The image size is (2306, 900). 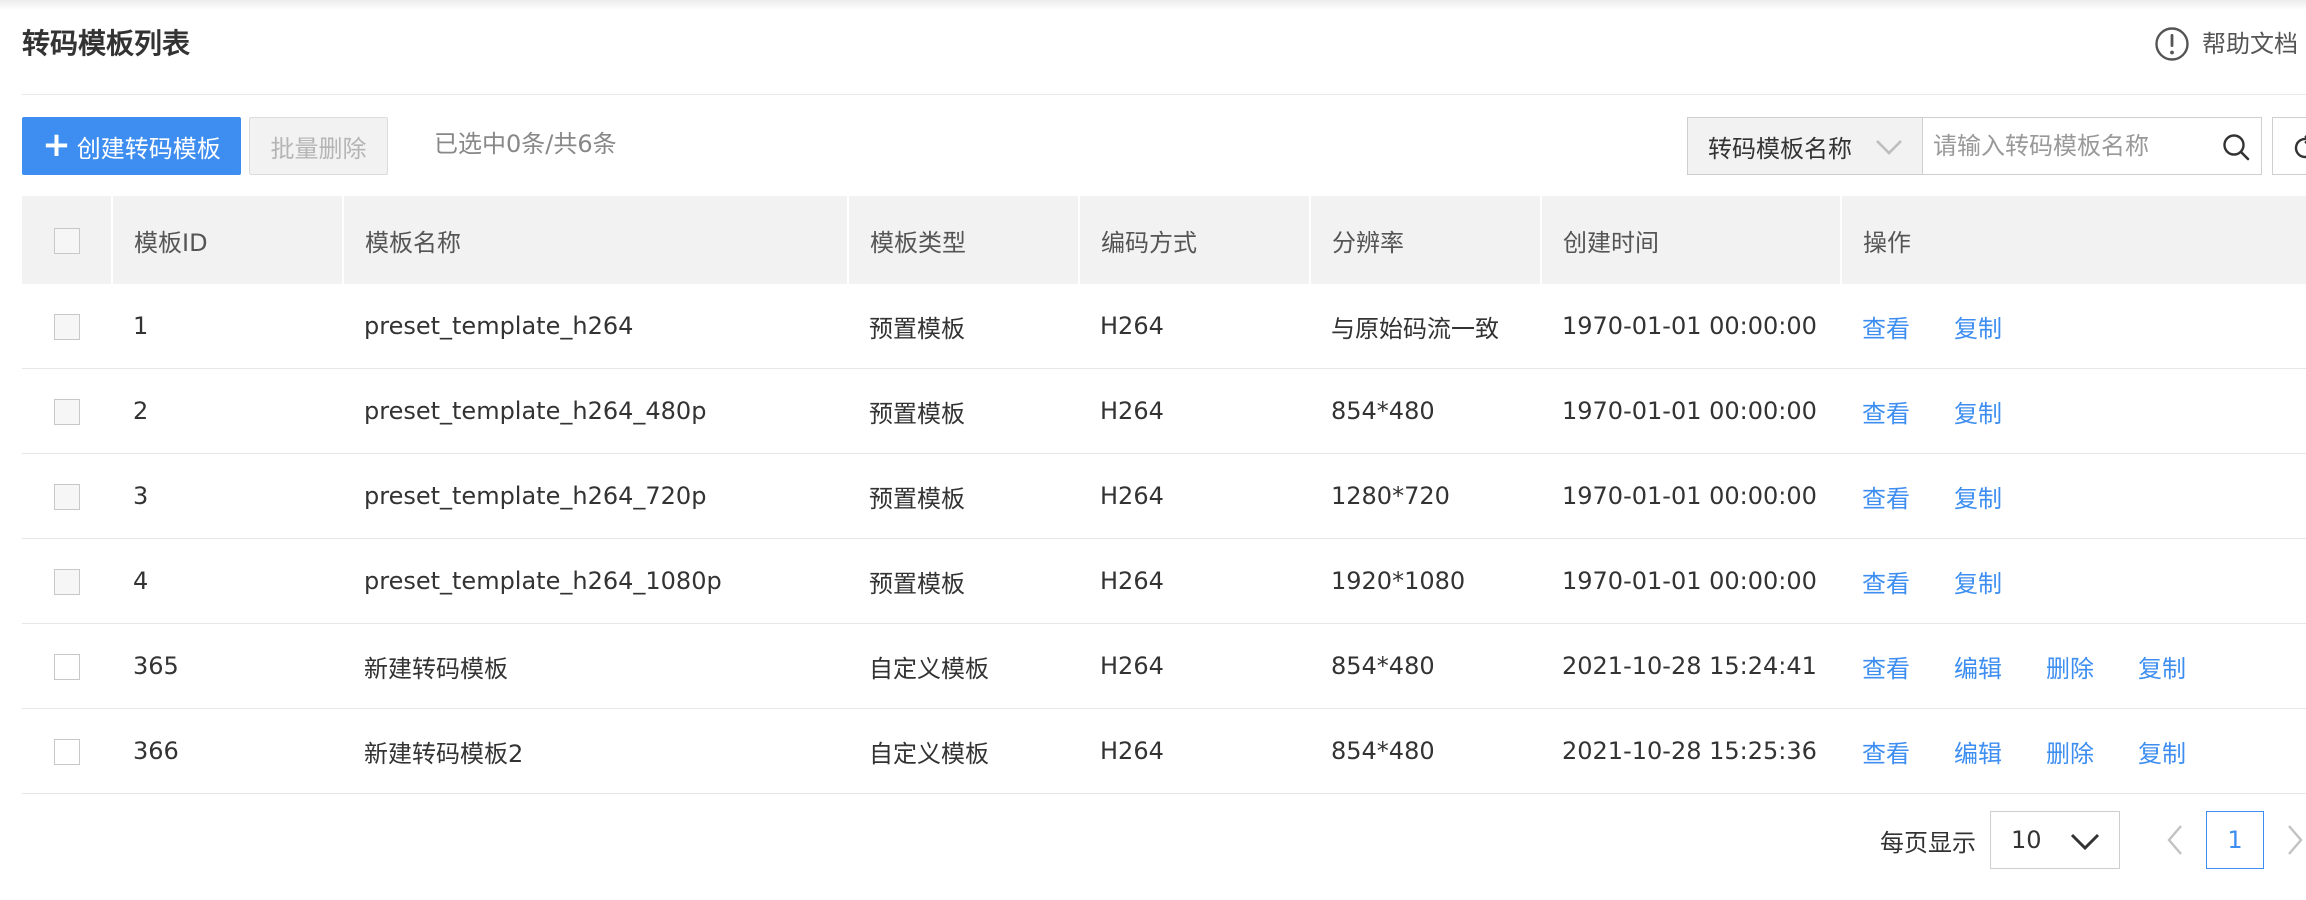 I want to click on create-template-button: + 创建转码模板, so click(x=131, y=146).